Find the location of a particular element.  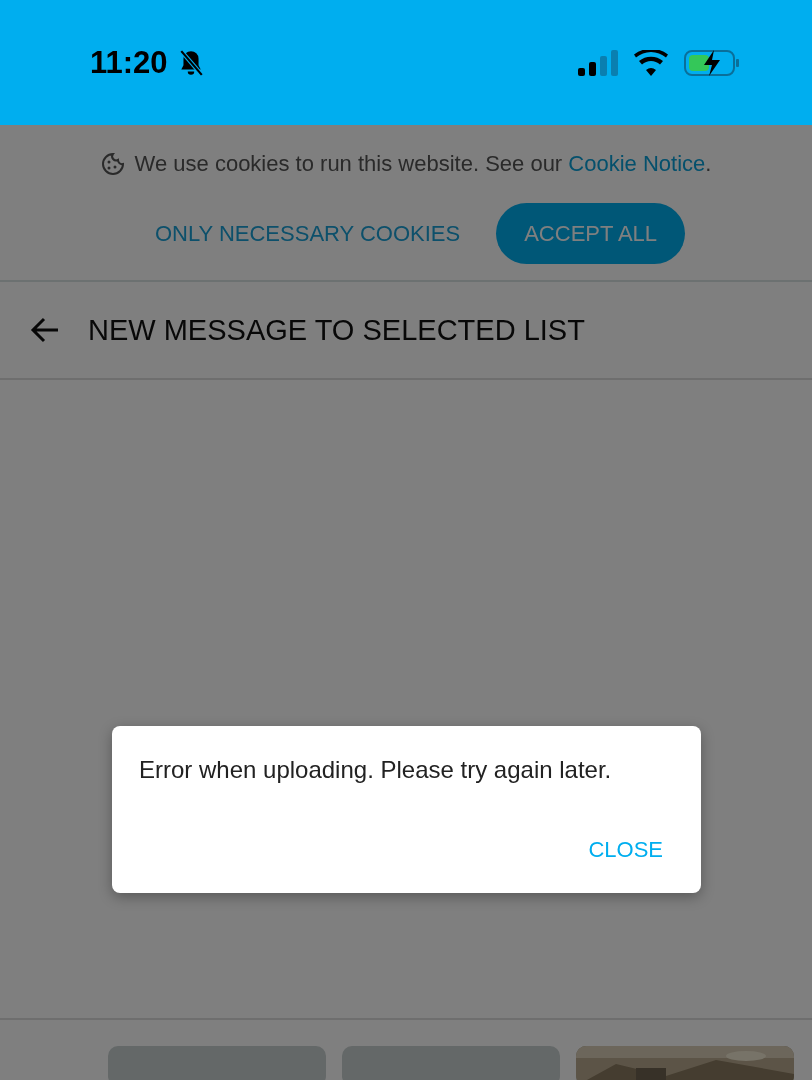

back-arrow-icon is located at coordinates (45, 330).